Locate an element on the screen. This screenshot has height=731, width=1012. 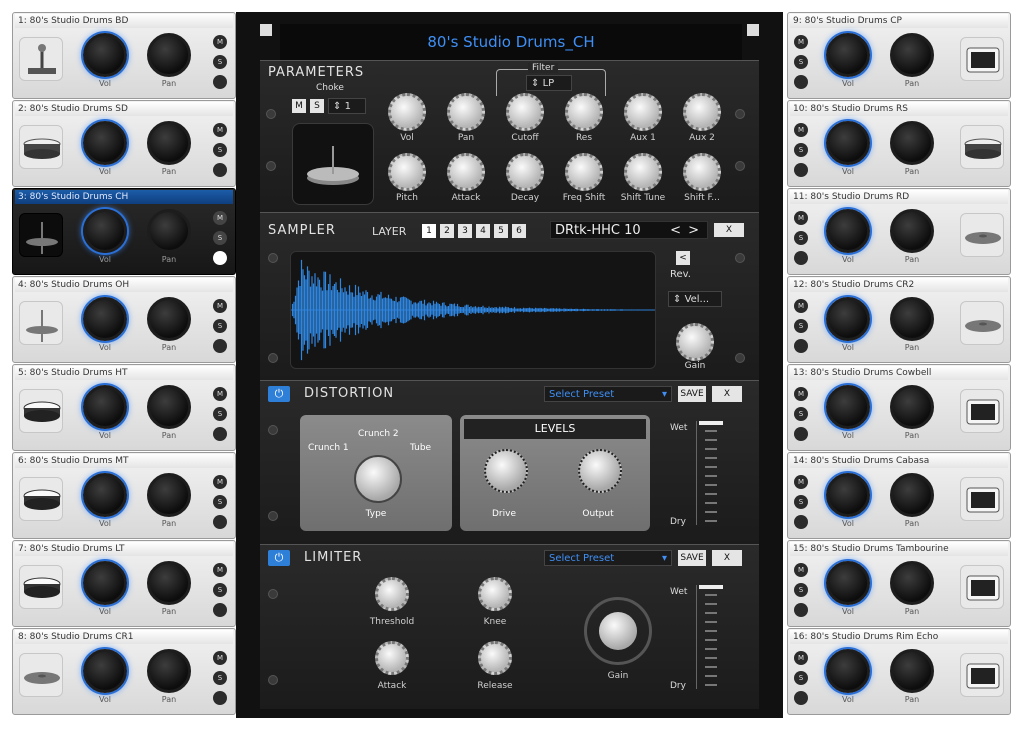
layer-4-button: 4 is located at coordinates (483, 231).